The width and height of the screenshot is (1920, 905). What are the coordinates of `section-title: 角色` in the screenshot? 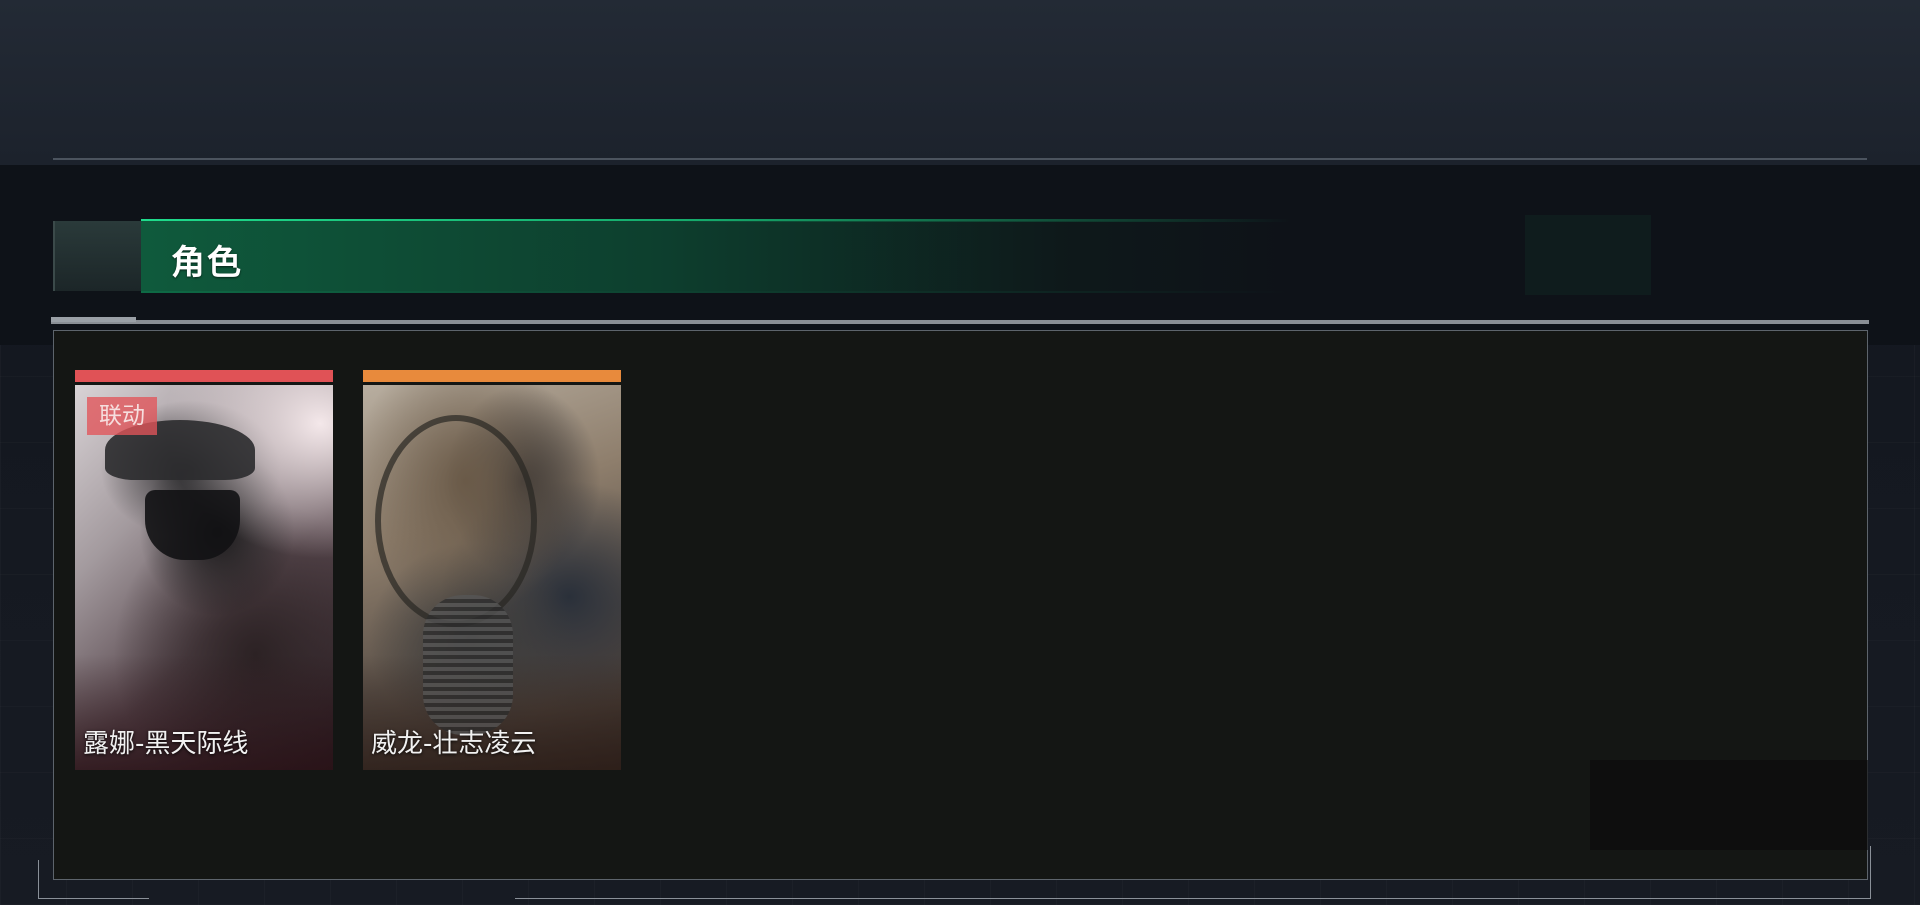 It's located at (207, 263).